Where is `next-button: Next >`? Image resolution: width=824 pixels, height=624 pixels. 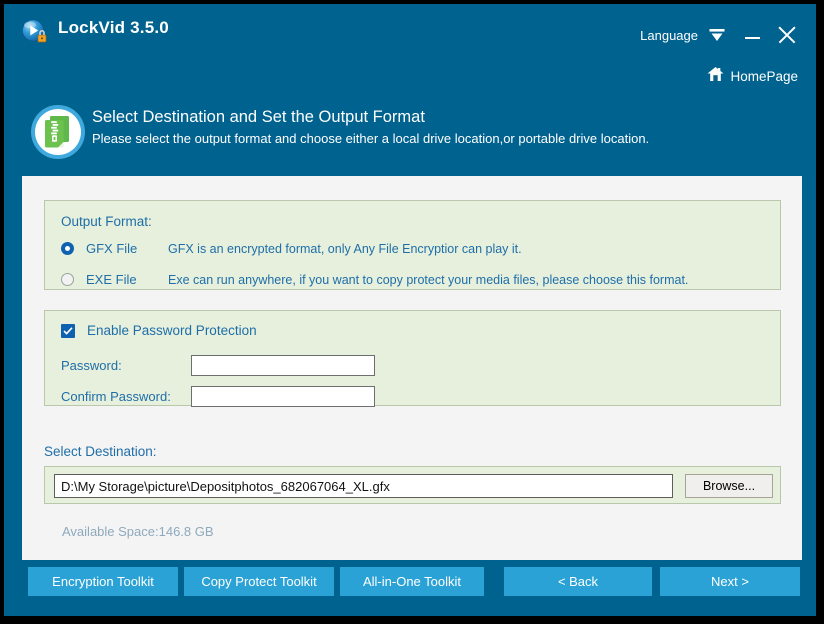
next-button: Next > is located at coordinates (730, 581).